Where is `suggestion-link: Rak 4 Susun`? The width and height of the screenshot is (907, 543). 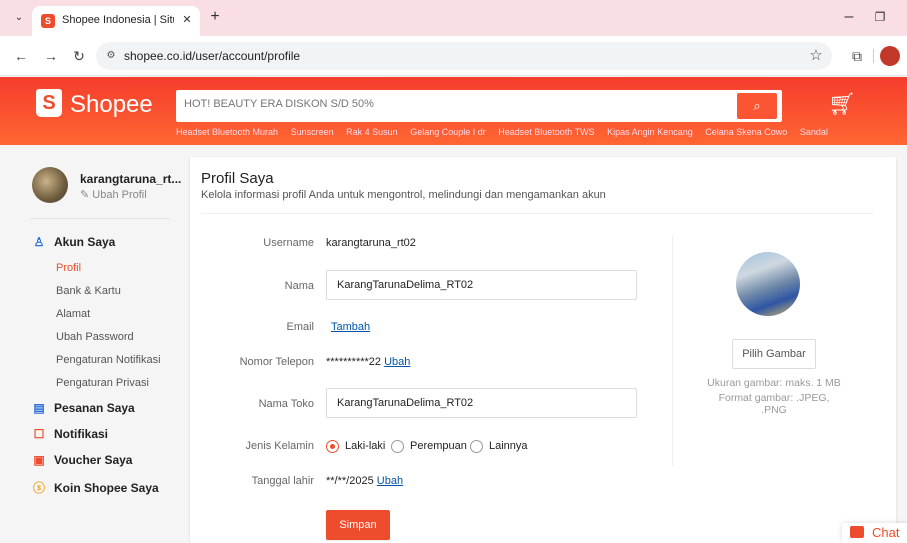 suggestion-link: Rak 4 Susun is located at coordinates (372, 132).